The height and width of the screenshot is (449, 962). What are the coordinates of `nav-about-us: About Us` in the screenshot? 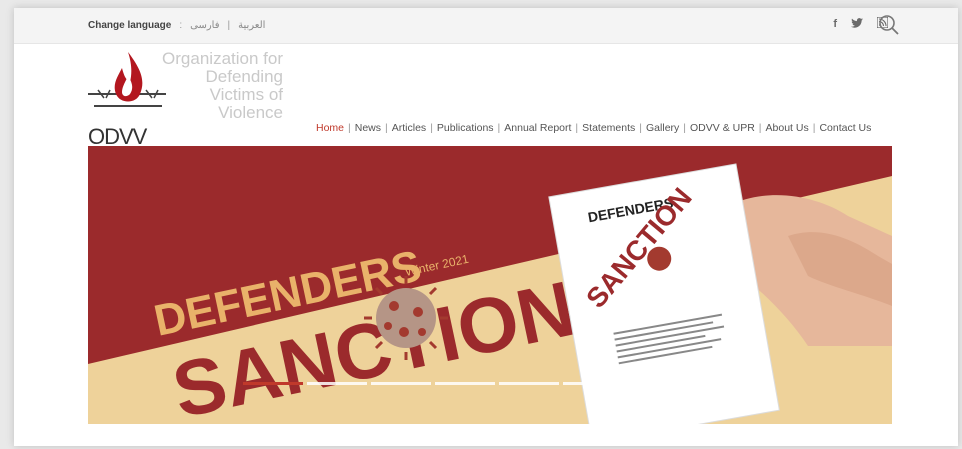 It's located at (787, 128).